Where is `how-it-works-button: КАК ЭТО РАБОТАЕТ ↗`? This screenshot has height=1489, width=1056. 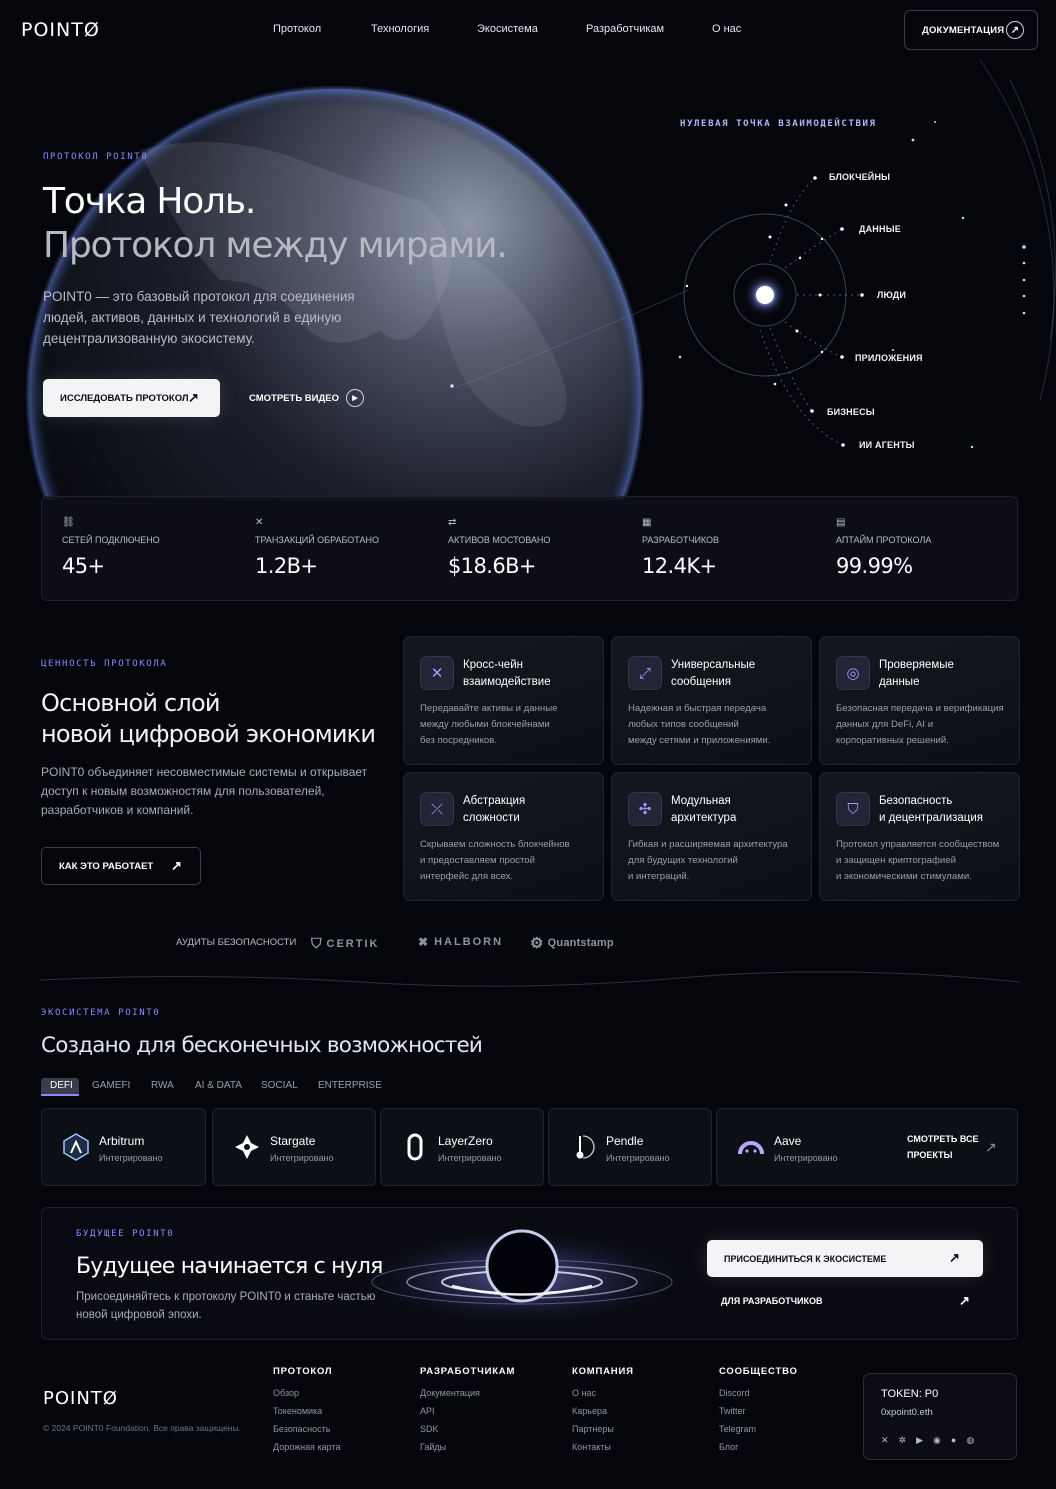
how-it-works-button: КАК ЭТО РАБОТАЕТ ↗ is located at coordinates (121, 866).